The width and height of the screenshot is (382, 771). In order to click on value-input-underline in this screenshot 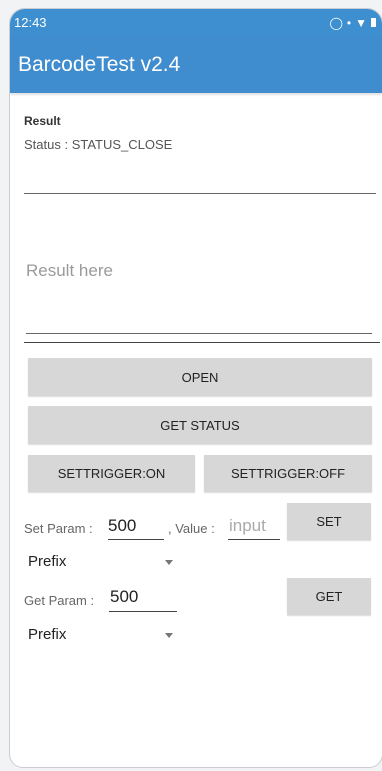, I will do `click(254, 539)`.